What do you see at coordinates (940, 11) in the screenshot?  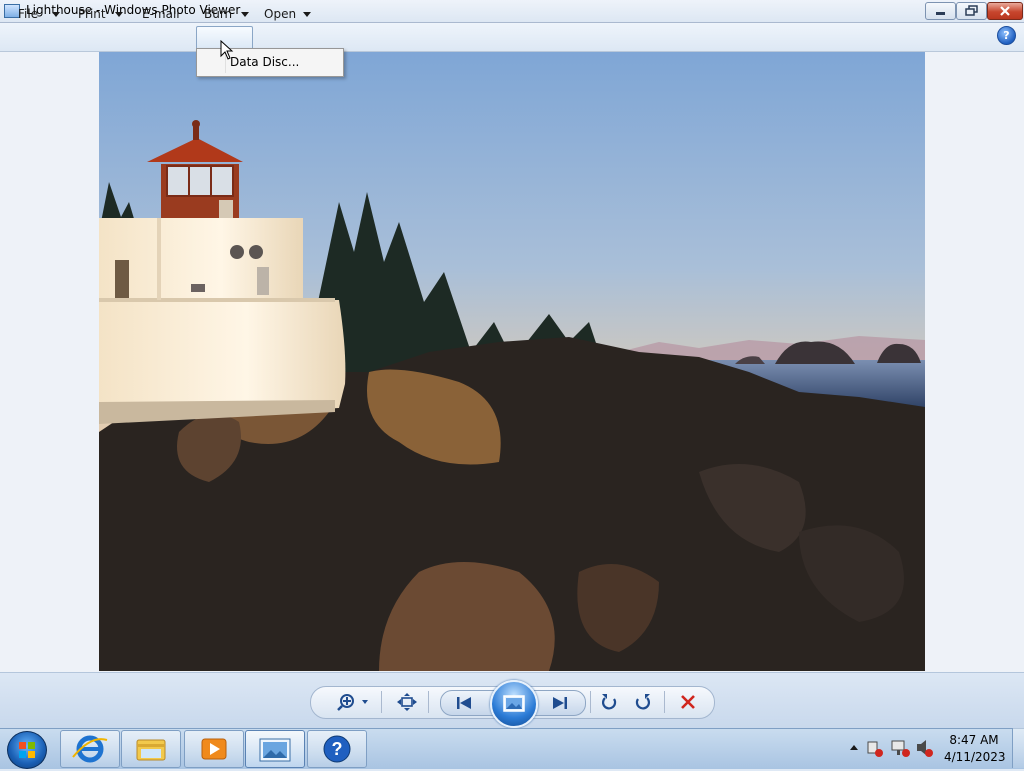 I see `minimize-button` at bounding box center [940, 11].